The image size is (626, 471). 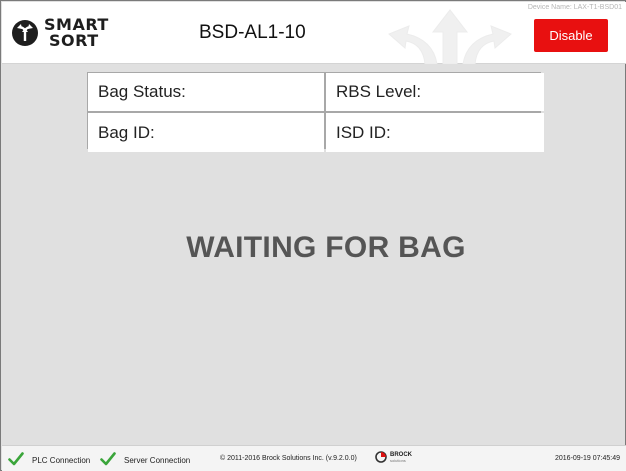 I want to click on brock-sub: solutions, so click(x=398, y=460).